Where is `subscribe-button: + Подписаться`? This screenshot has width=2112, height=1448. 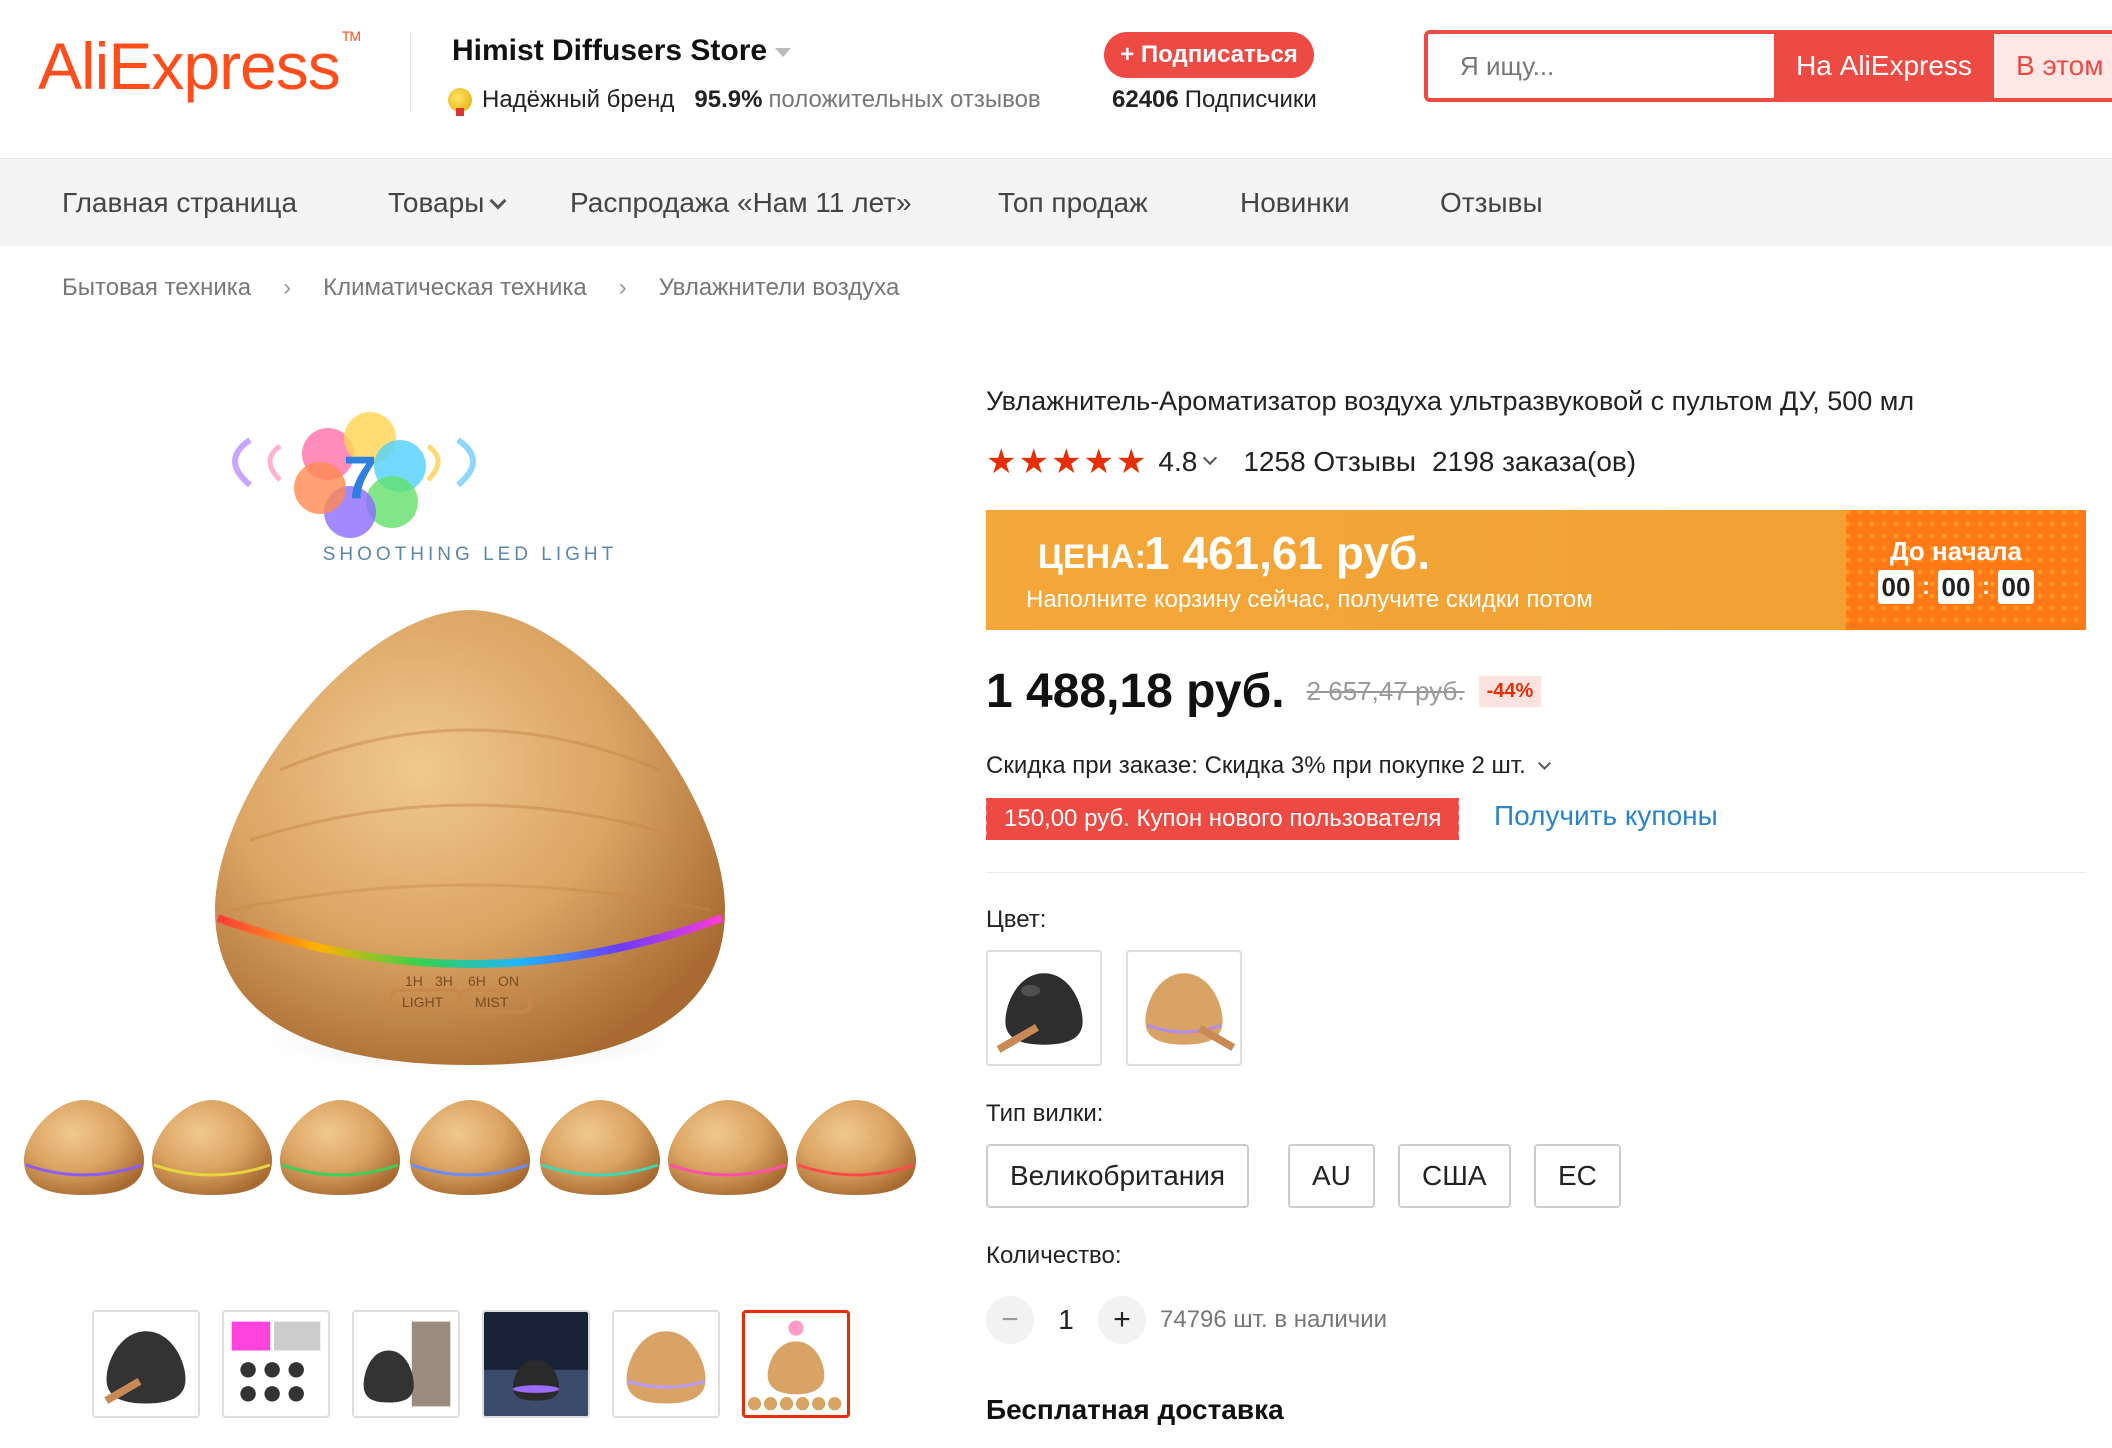 subscribe-button: + Подписаться is located at coordinates (1209, 55).